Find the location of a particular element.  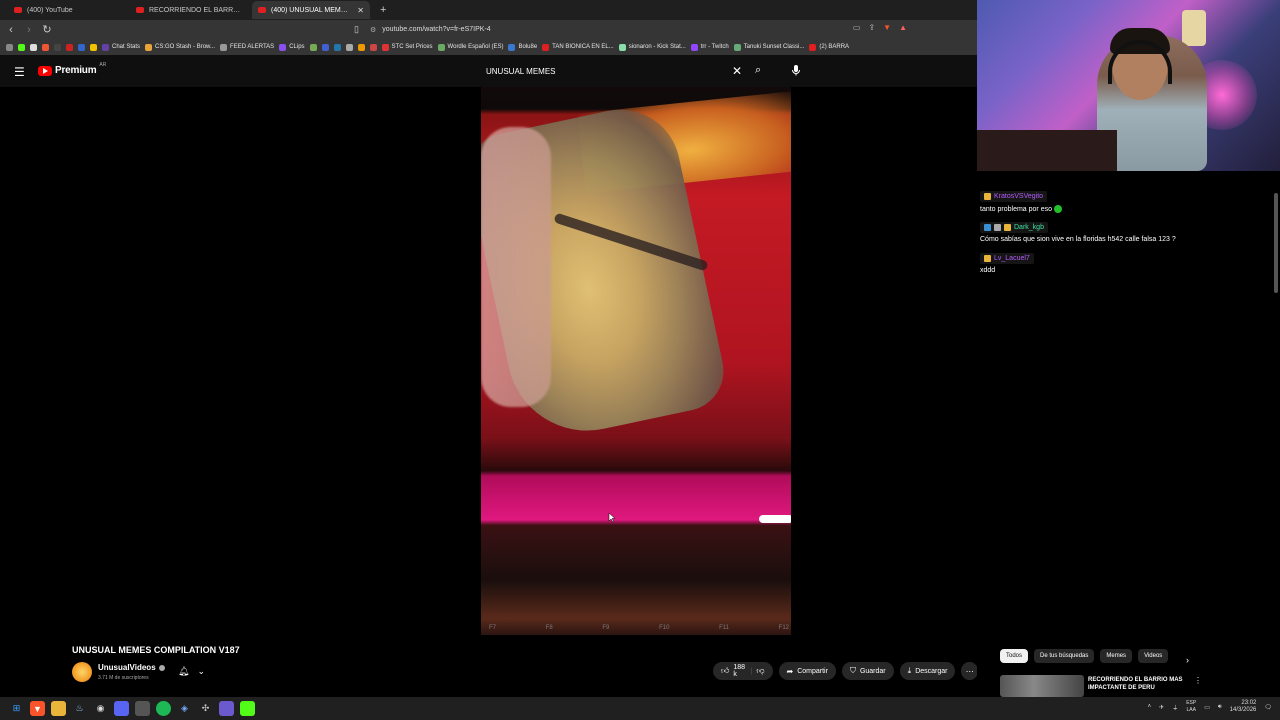

channel-name: UnusualVideos is located at coordinates (131, 667).